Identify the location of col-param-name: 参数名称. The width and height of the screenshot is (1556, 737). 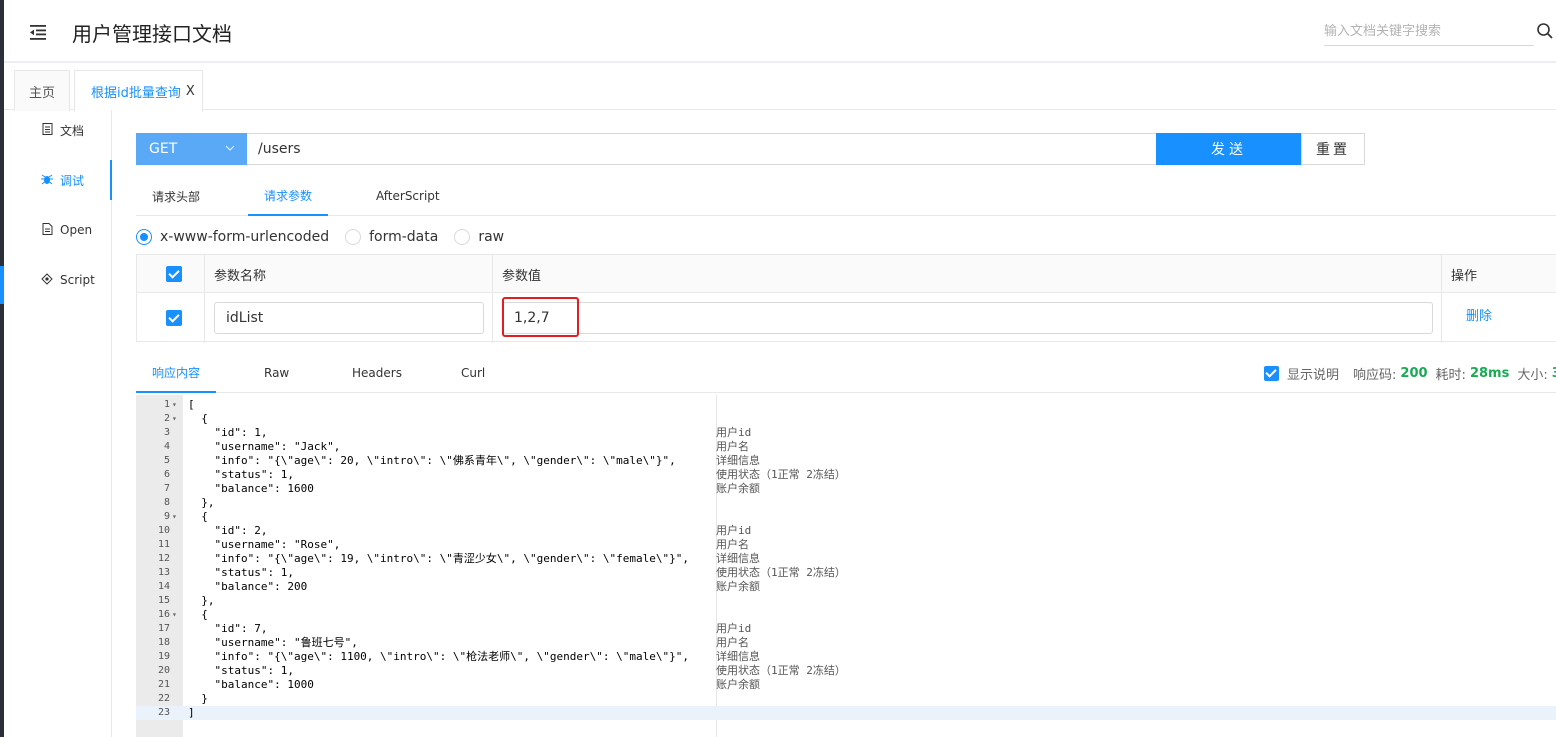
(240, 276).